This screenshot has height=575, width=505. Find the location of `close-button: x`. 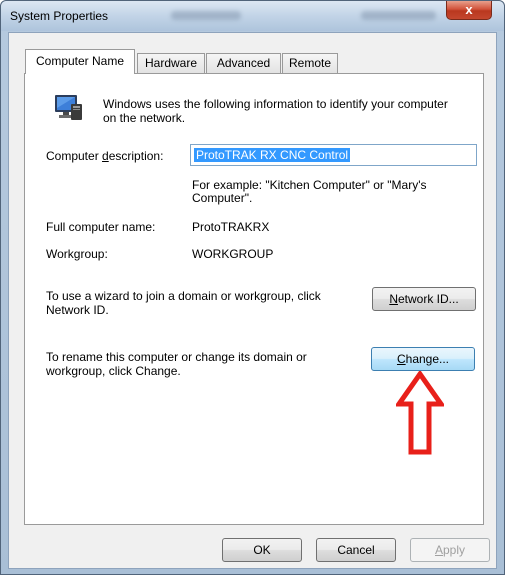

close-button: x is located at coordinates (469, 10).